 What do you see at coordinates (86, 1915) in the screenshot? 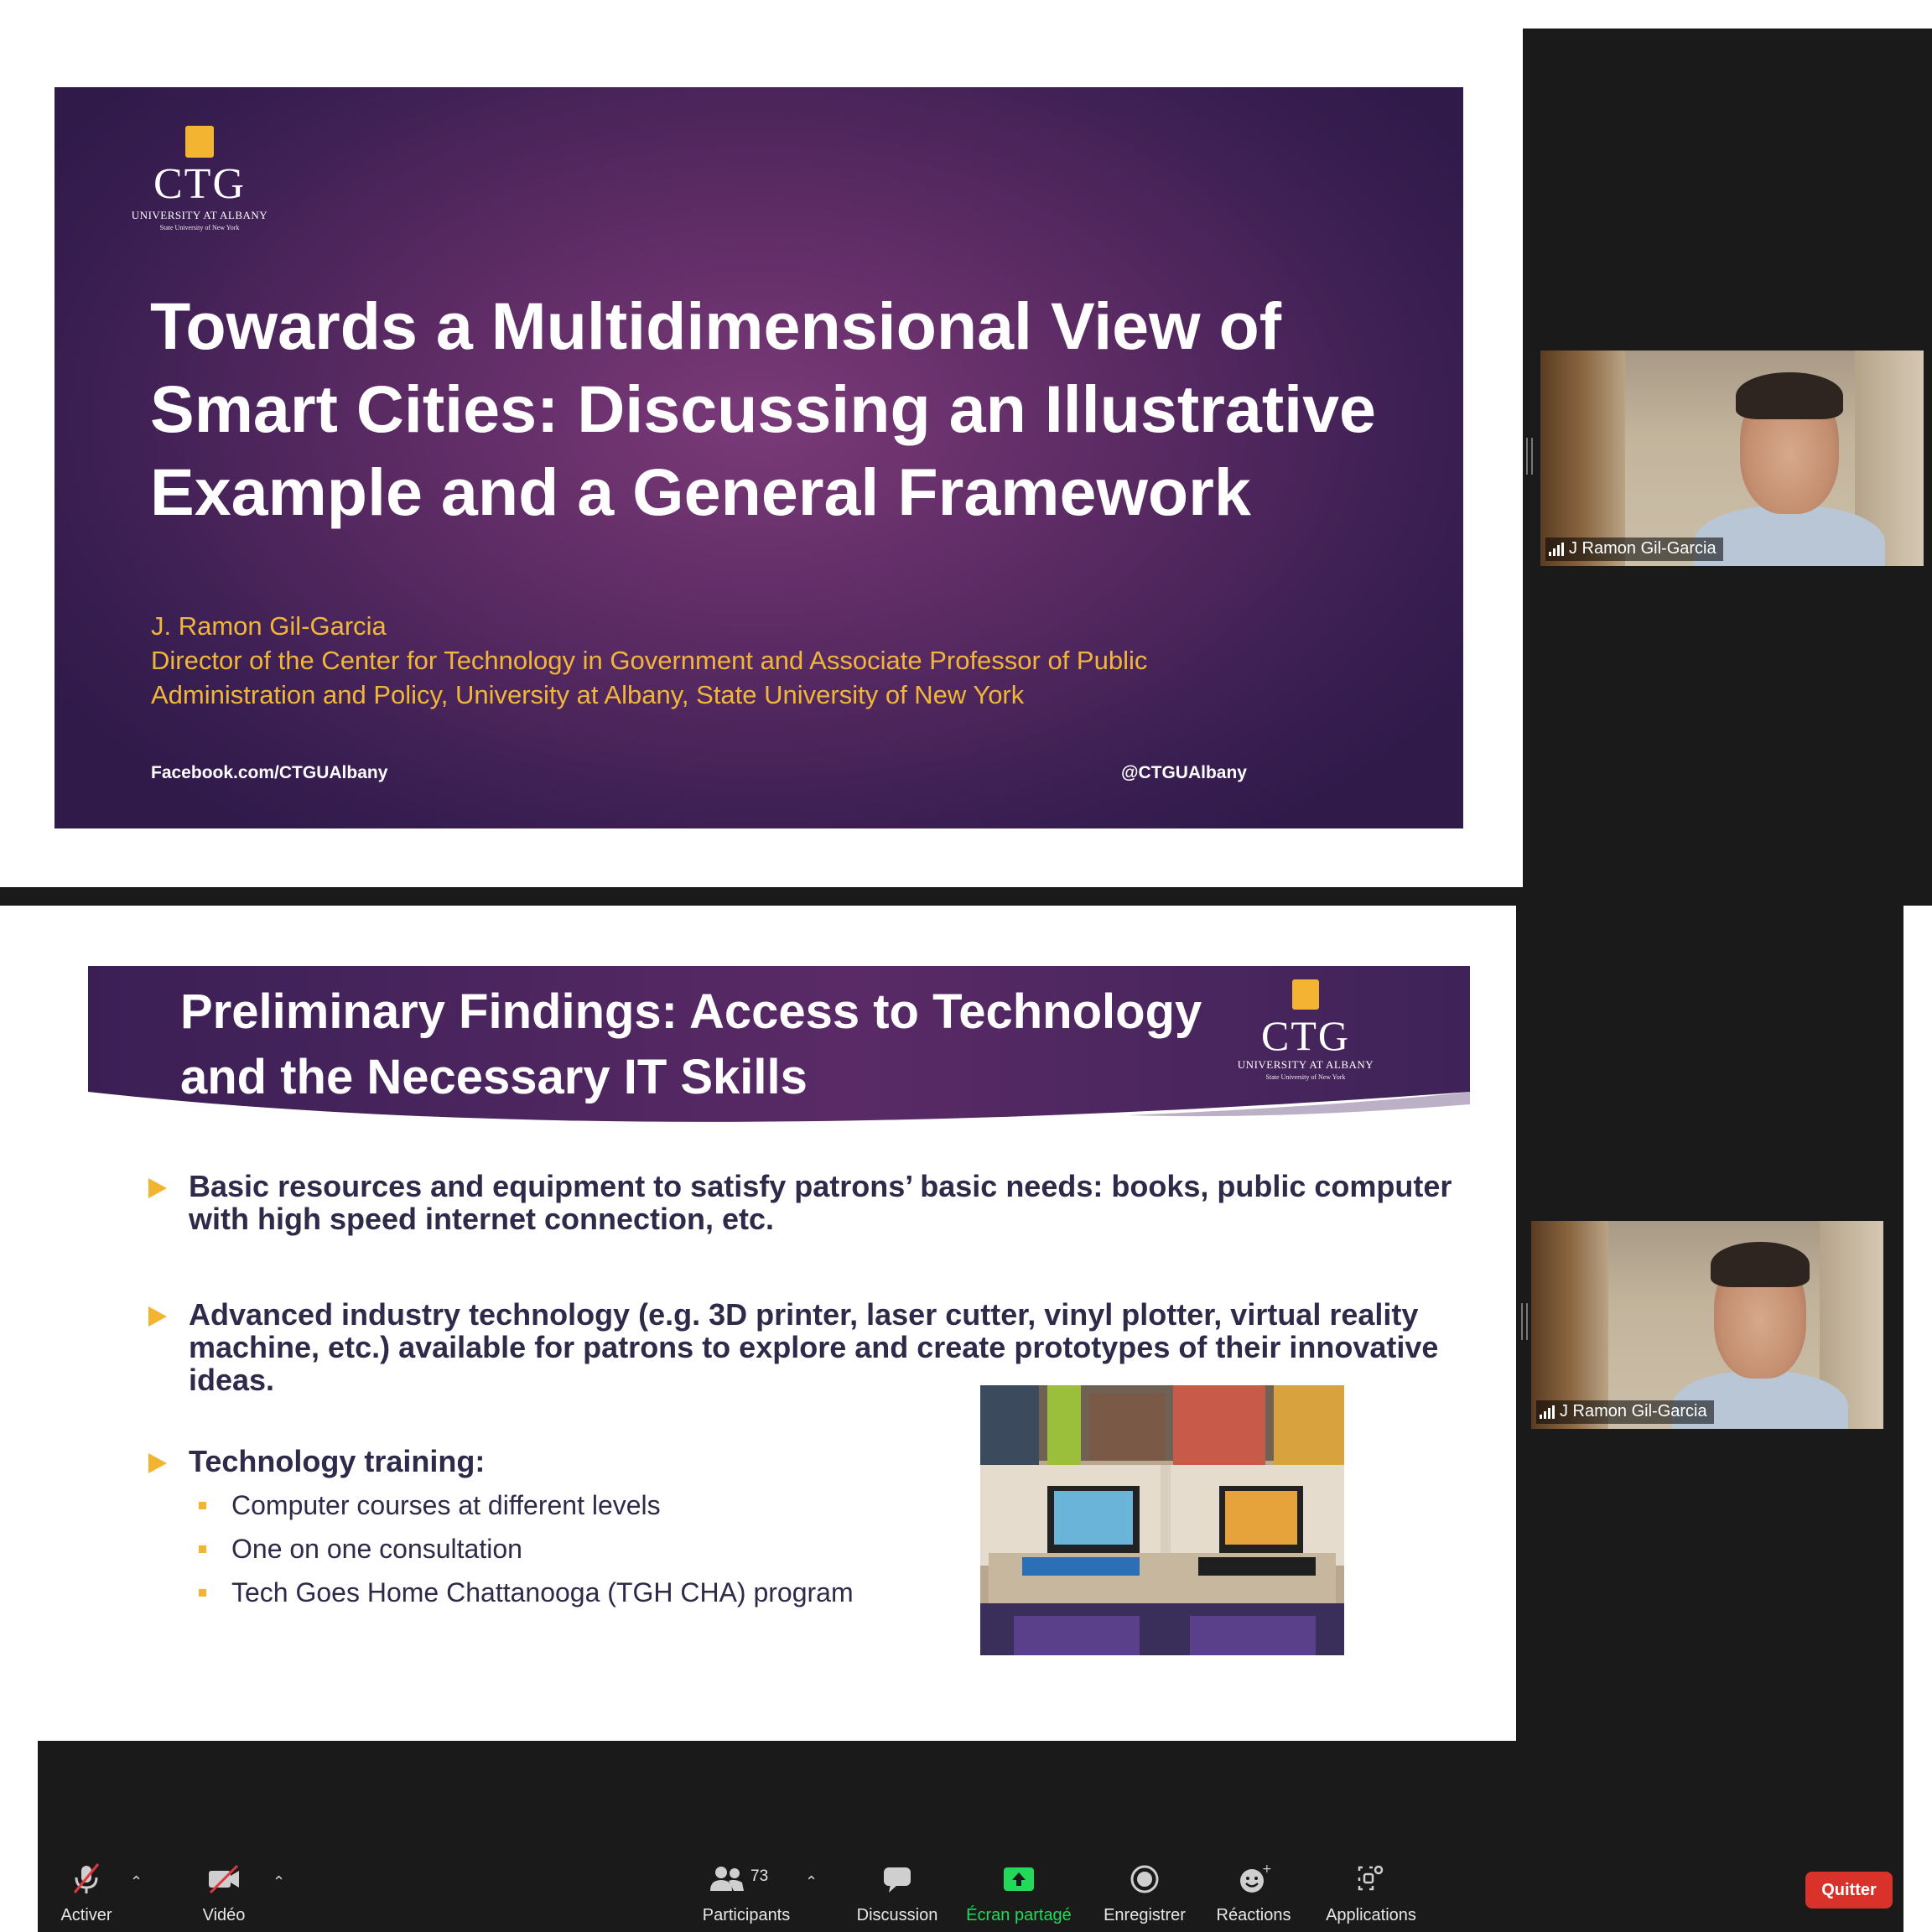
I see `unmute-label: Activer` at bounding box center [86, 1915].